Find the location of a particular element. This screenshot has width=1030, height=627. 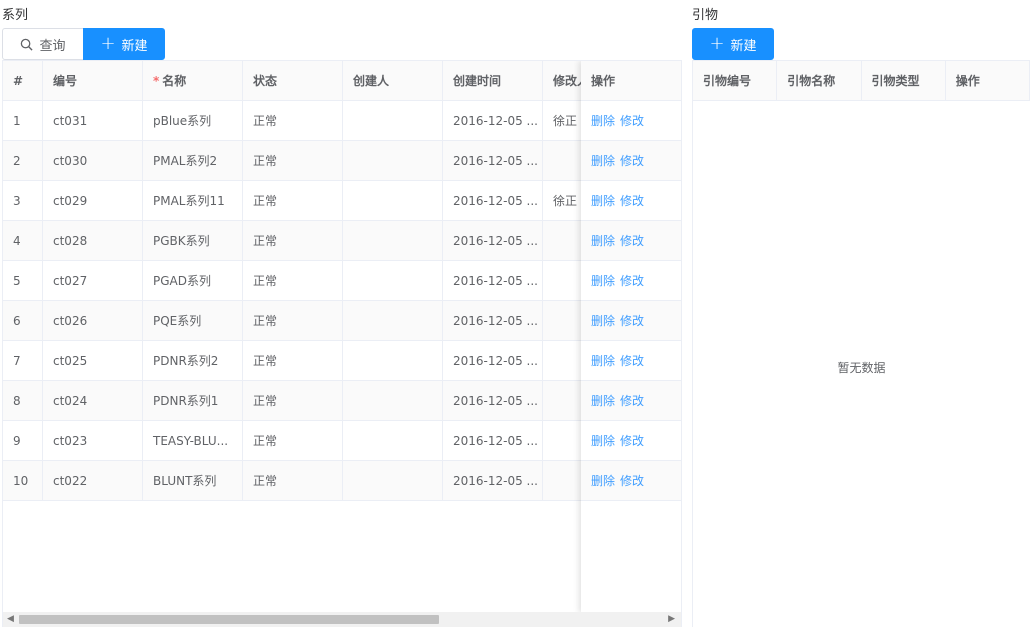

cell-index: 2 is located at coordinates (23, 160).